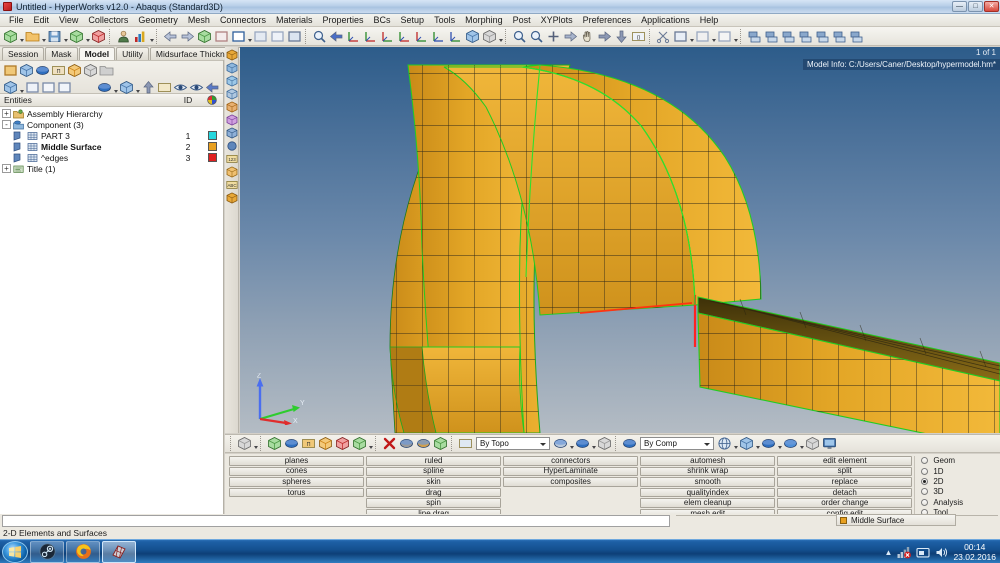 This screenshot has height=563, width=1000. What do you see at coordinates (232, 81) in the screenshot?
I see `vp-solid-icon` at bounding box center [232, 81].